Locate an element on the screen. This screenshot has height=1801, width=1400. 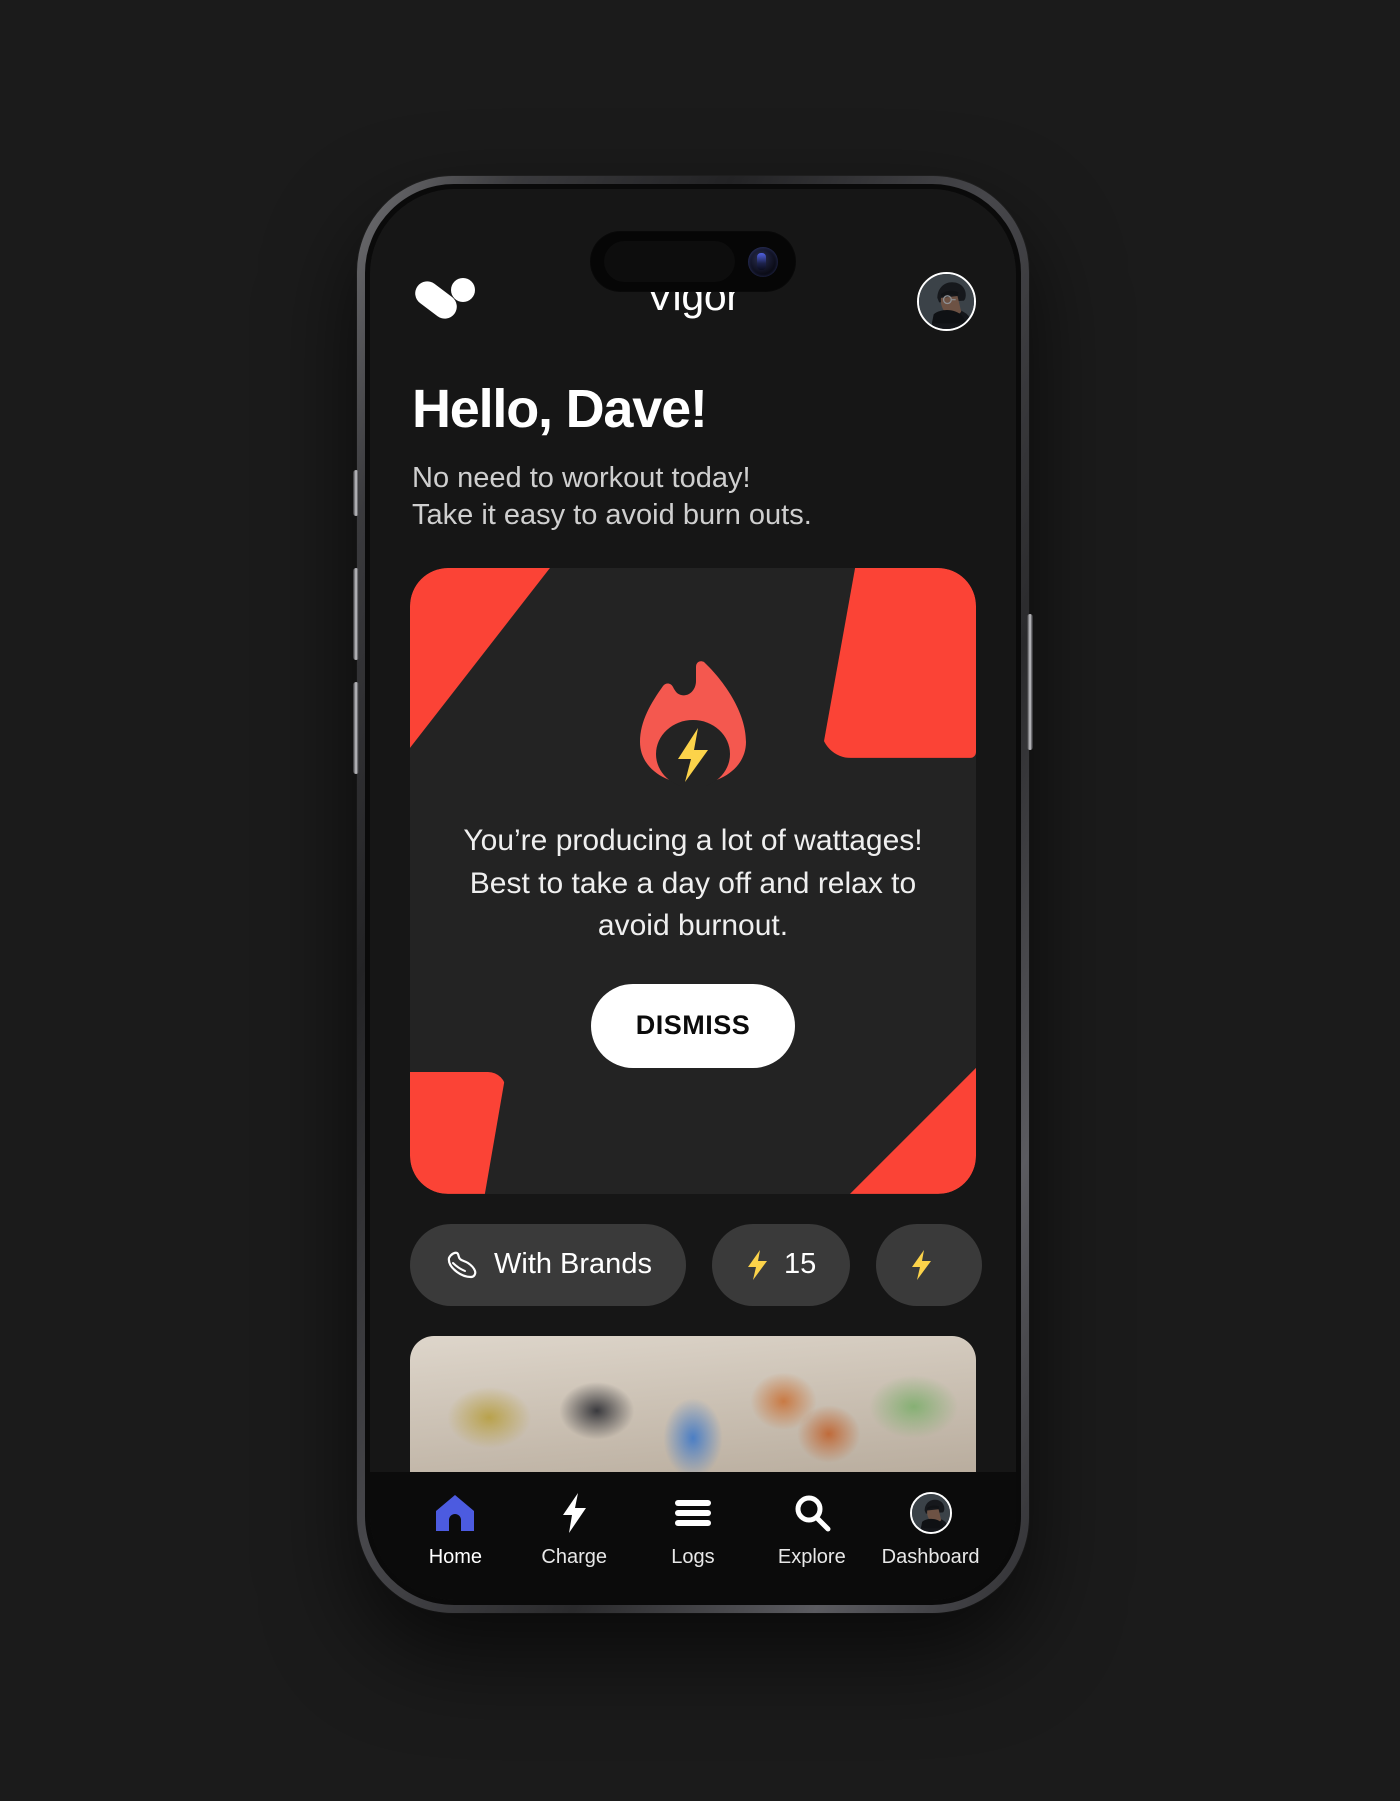
silent-switch-button is located at coordinates (356, 493).